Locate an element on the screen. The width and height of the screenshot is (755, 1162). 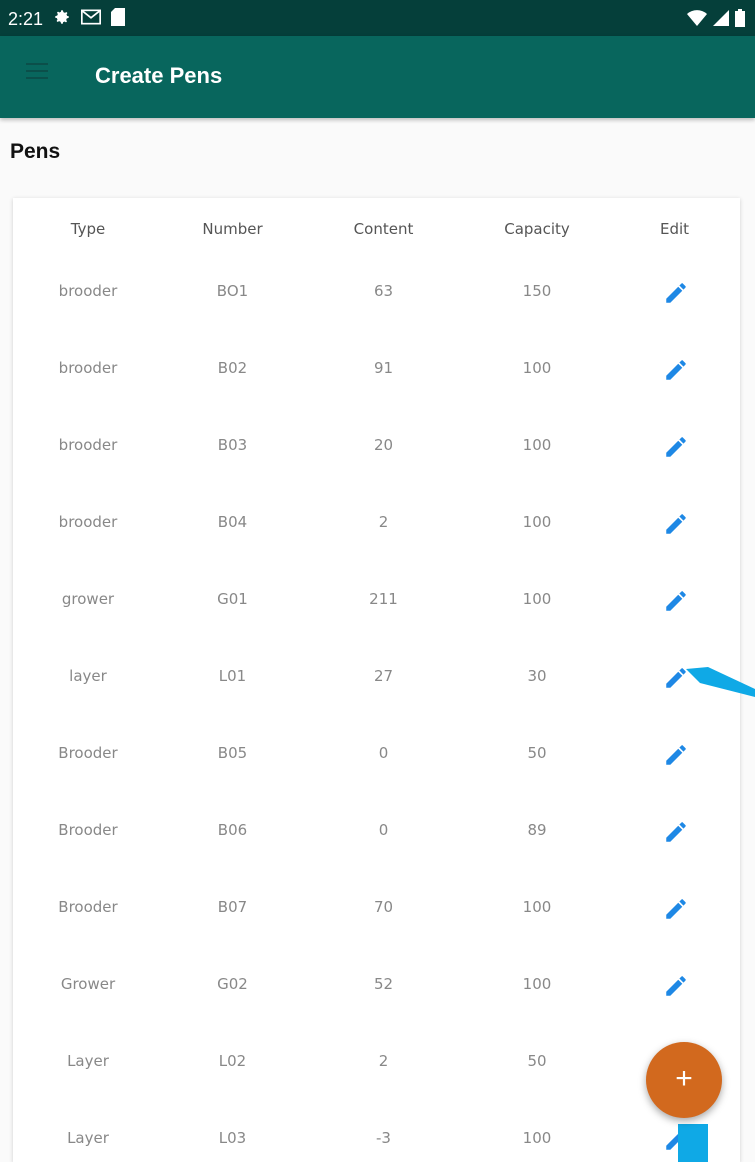
cell-type: Grower is located at coordinates (88, 984).